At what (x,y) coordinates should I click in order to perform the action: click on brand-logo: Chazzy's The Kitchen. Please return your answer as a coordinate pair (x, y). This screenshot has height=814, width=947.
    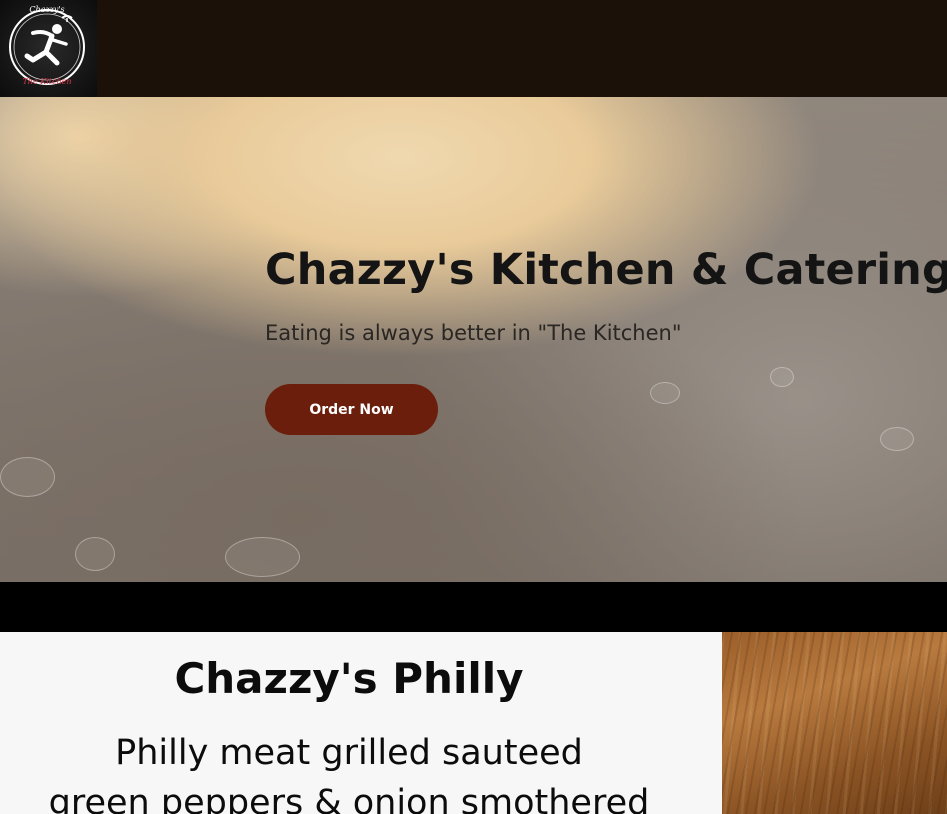
    Looking at the image, I should click on (48, 48).